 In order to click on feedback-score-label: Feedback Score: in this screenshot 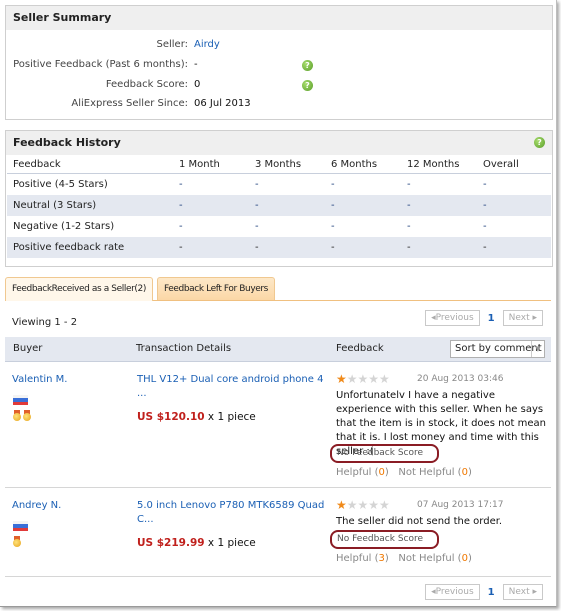, I will do `click(146, 84)`.